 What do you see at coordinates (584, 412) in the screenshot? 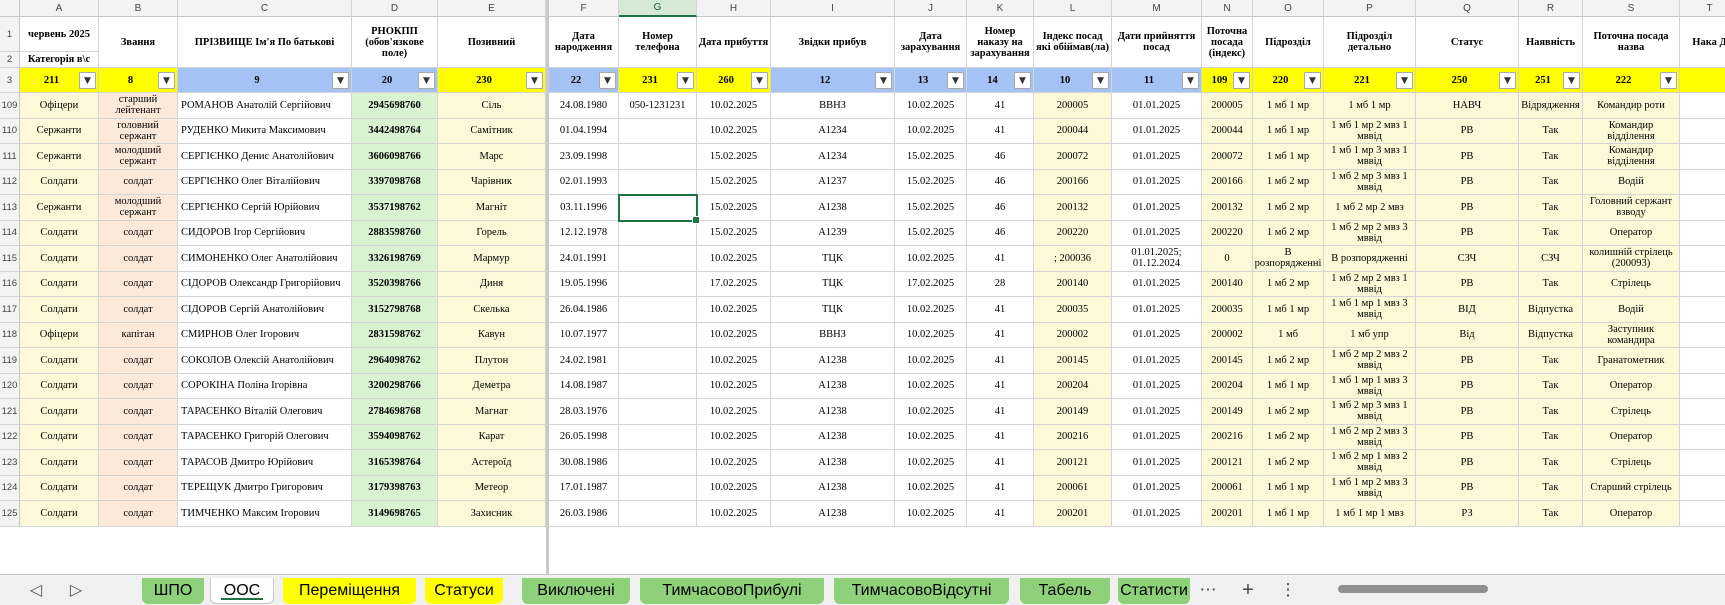
I see `table-cell: 28.03.1976` at bounding box center [584, 412].